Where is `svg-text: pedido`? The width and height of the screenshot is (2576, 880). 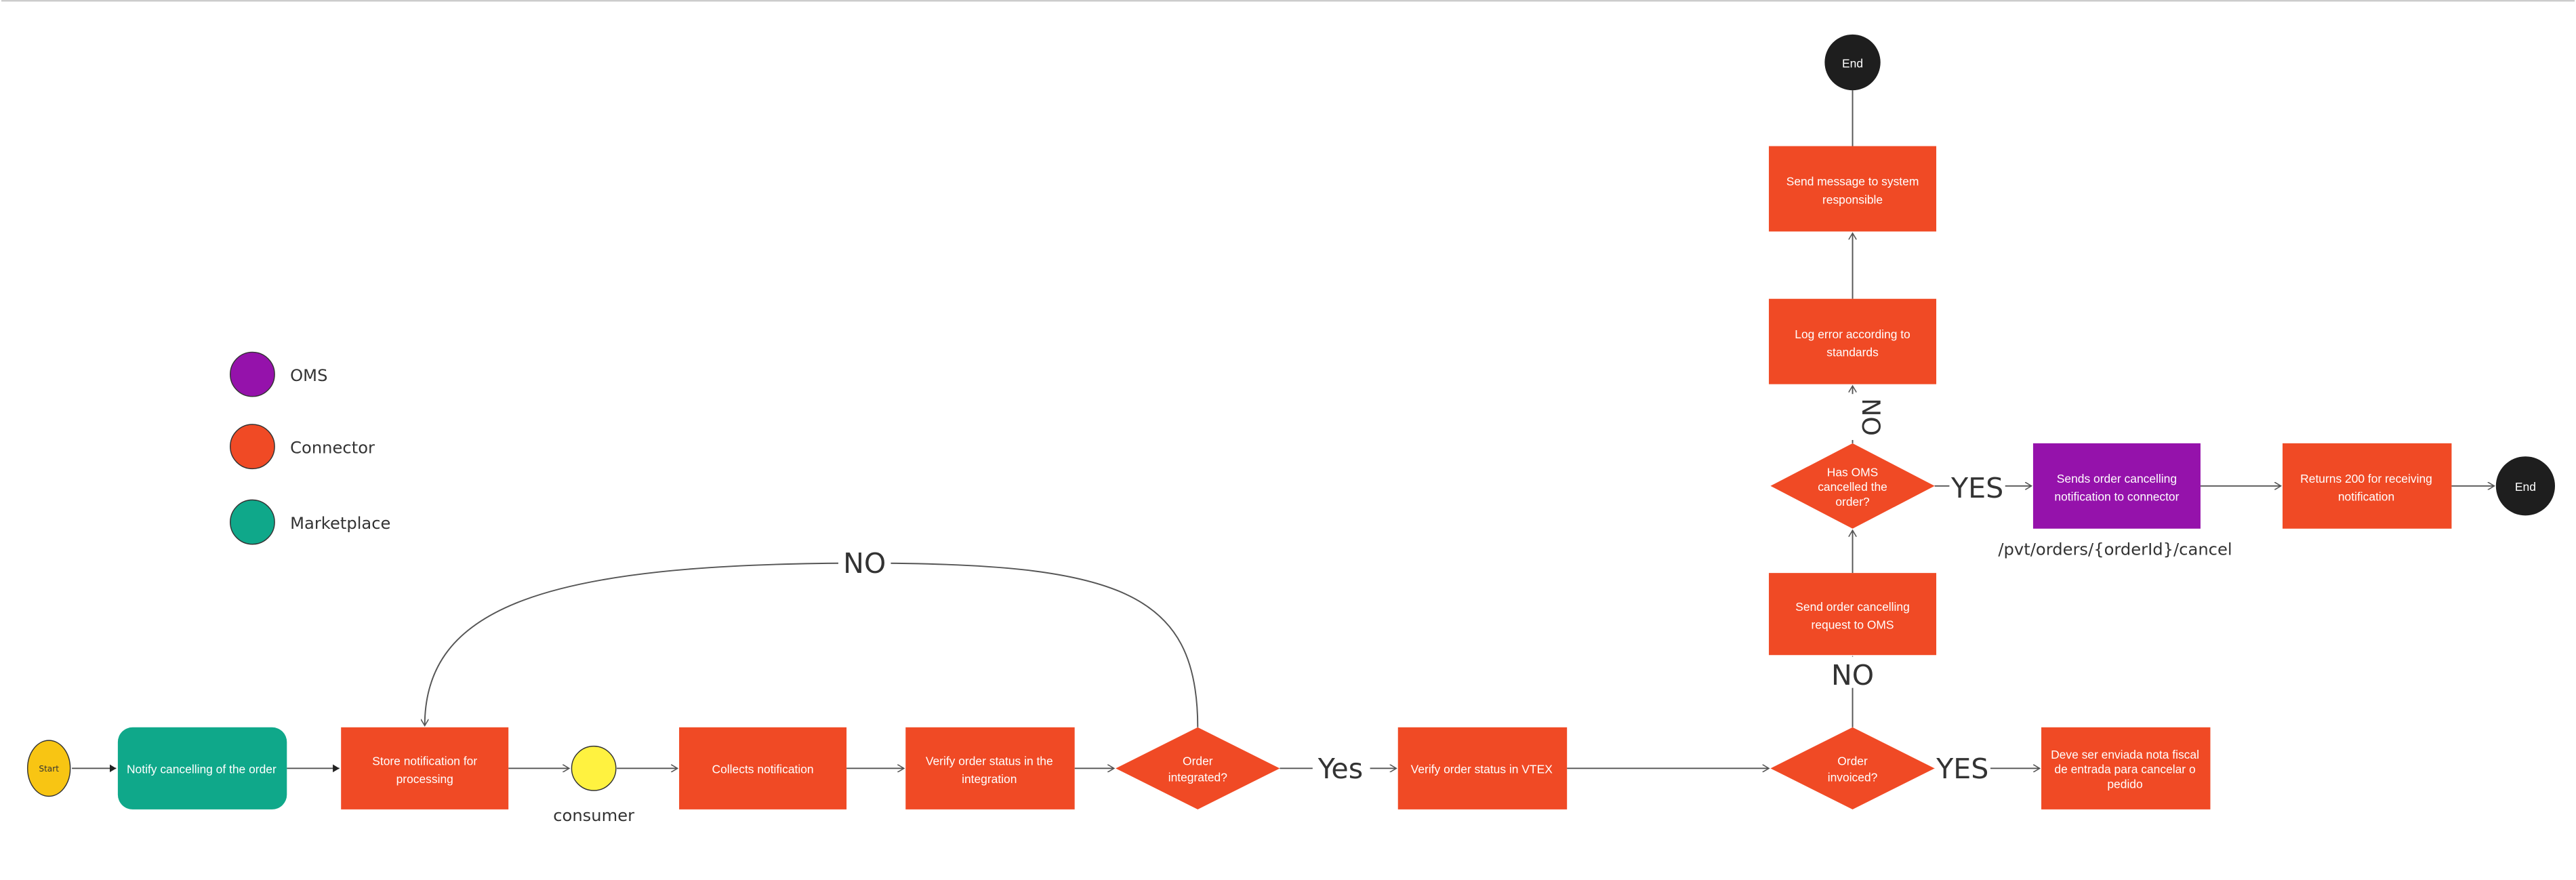 svg-text: pedido is located at coordinates (2124, 784).